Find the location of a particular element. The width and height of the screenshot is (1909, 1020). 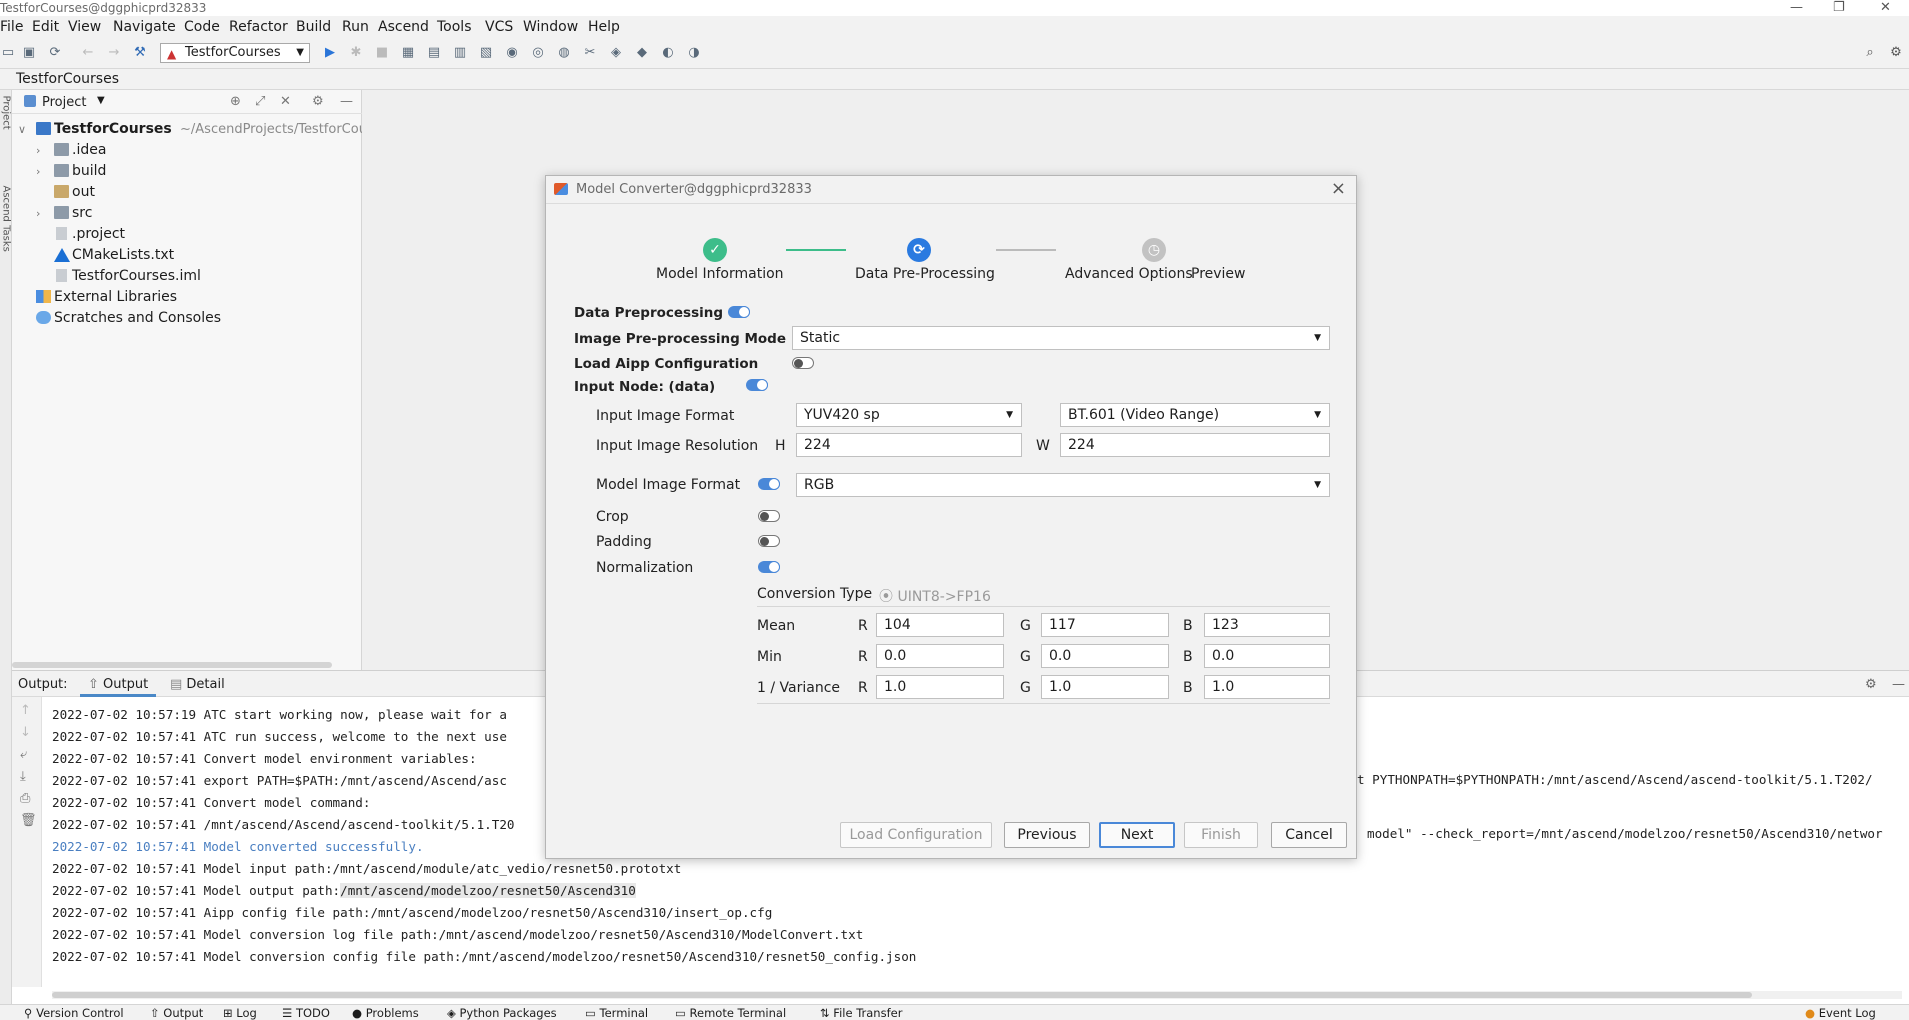

tool-6-icon: ◎ is located at coordinates (538, 53).